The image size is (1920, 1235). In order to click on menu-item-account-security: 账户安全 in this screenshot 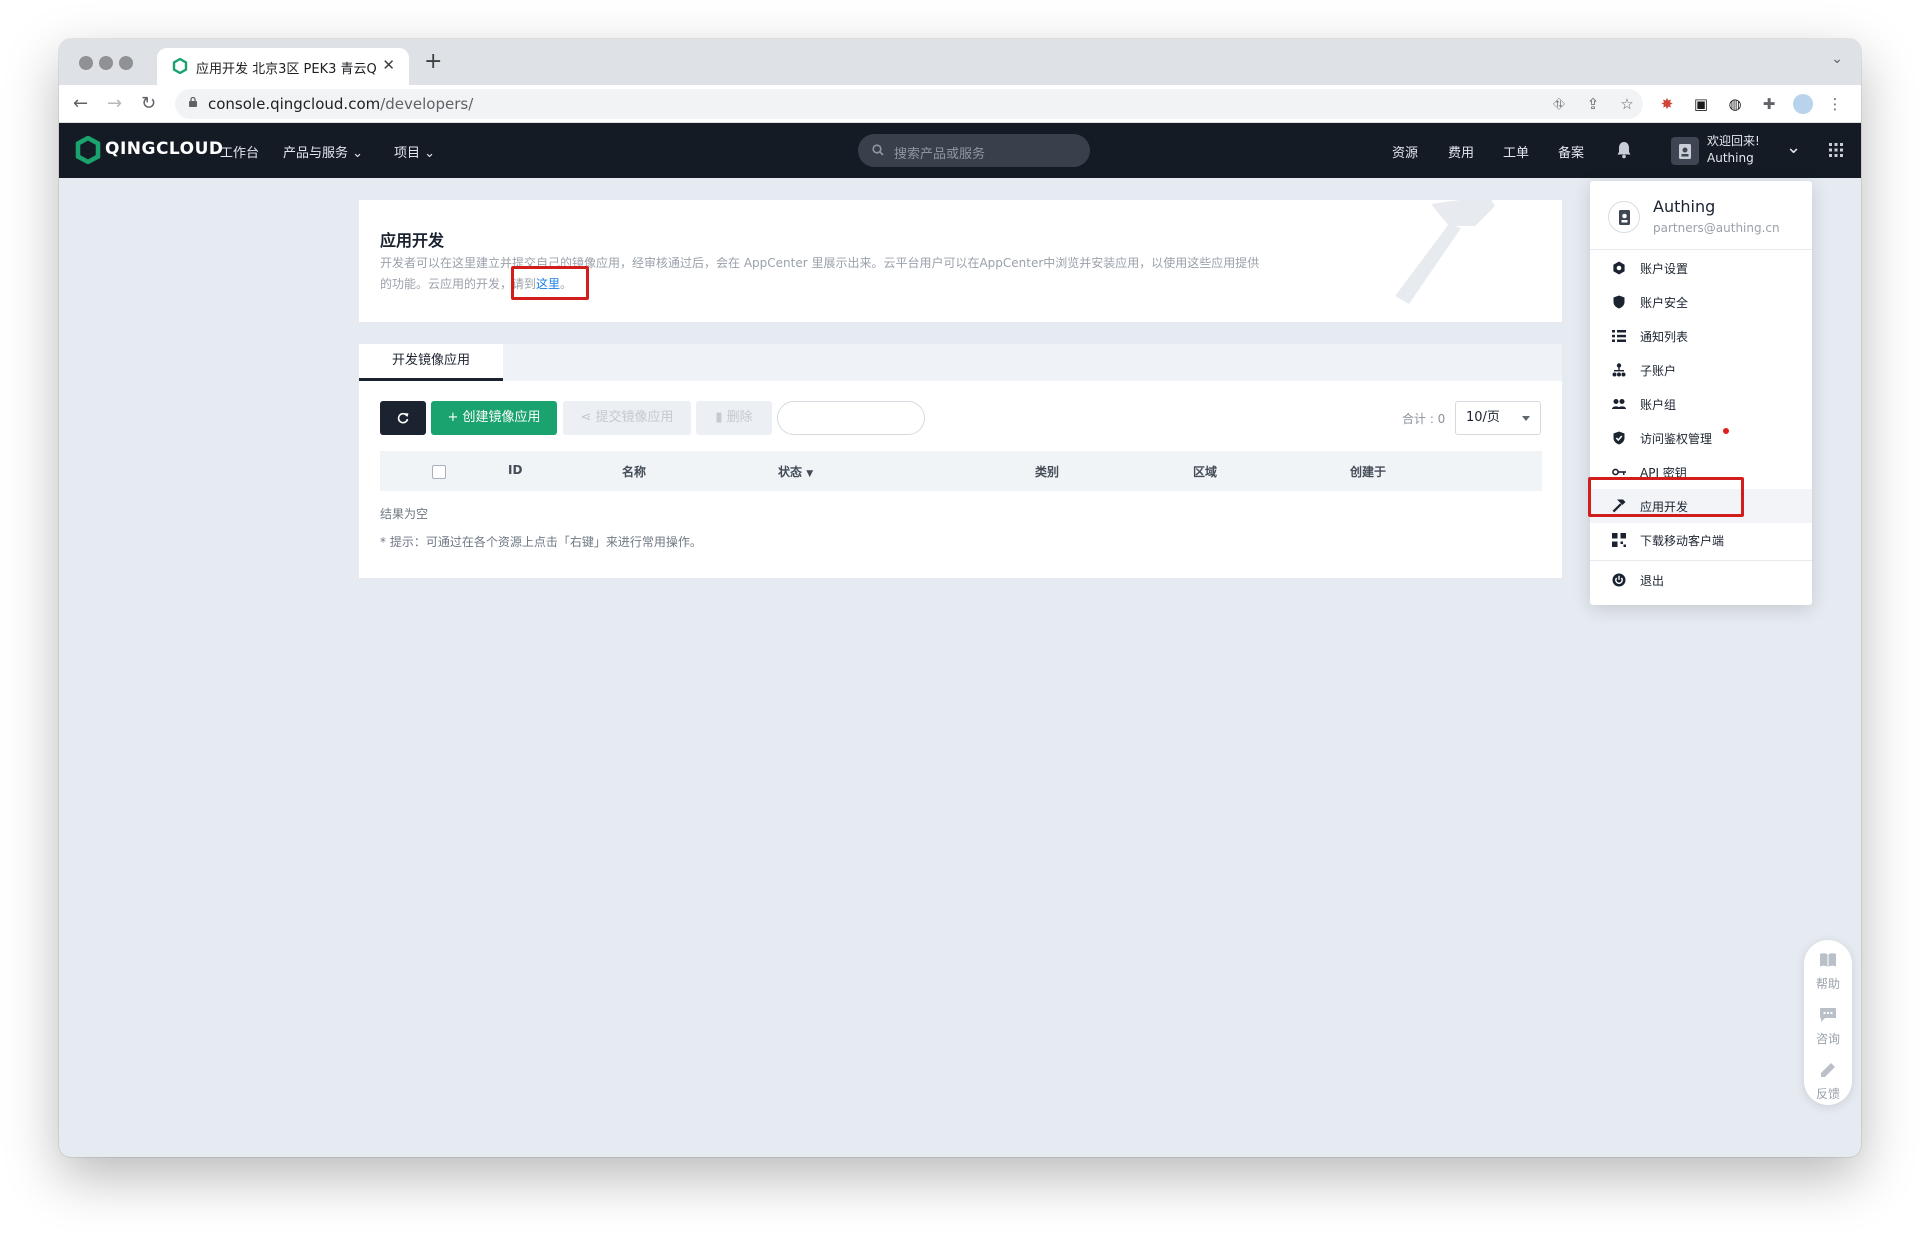, I will do `click(1701, 302)`.